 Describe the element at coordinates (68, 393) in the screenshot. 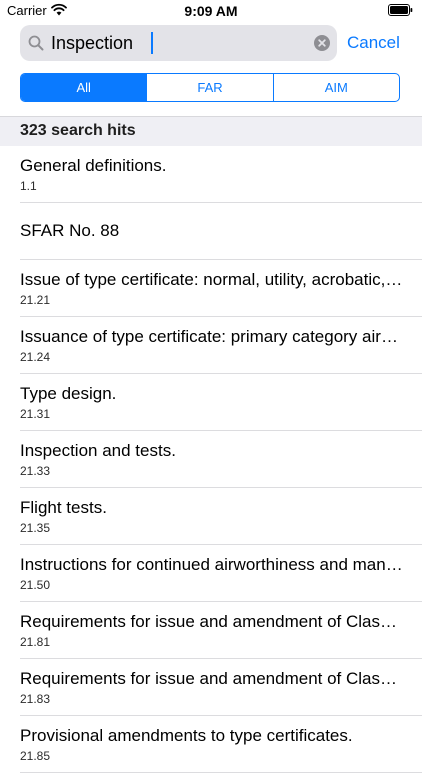

I see `result-title: Type design.` at that location.